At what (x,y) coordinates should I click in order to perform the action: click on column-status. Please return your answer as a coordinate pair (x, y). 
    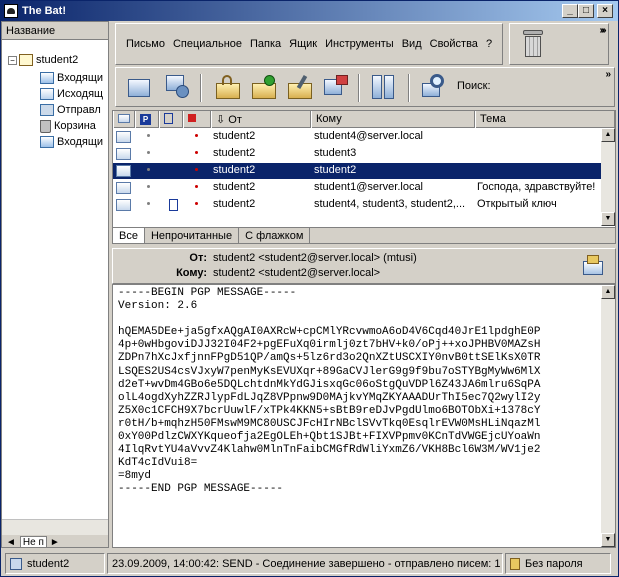
    Looking at the image, I should click on (124, 119).